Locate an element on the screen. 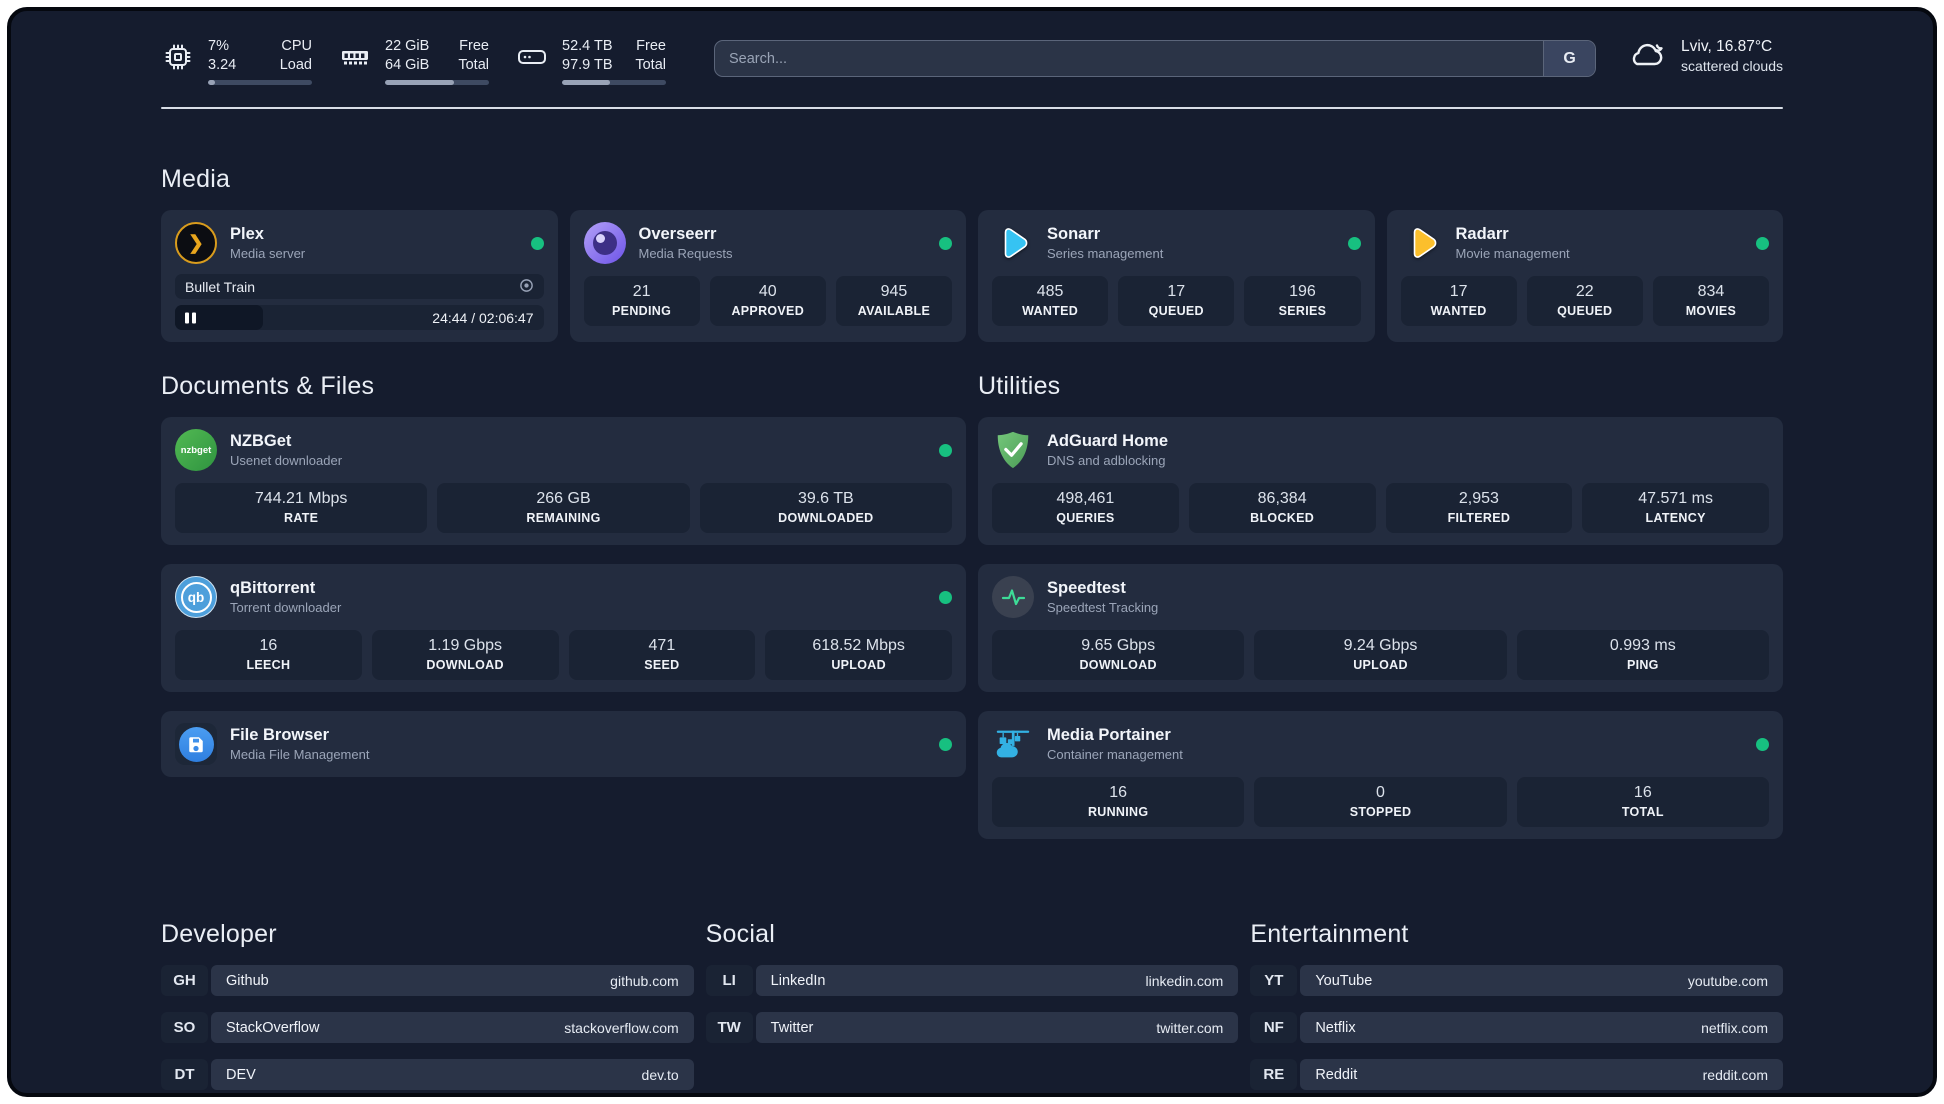  stat-tile: 21 PENDING is located at coordinates (641, 301).